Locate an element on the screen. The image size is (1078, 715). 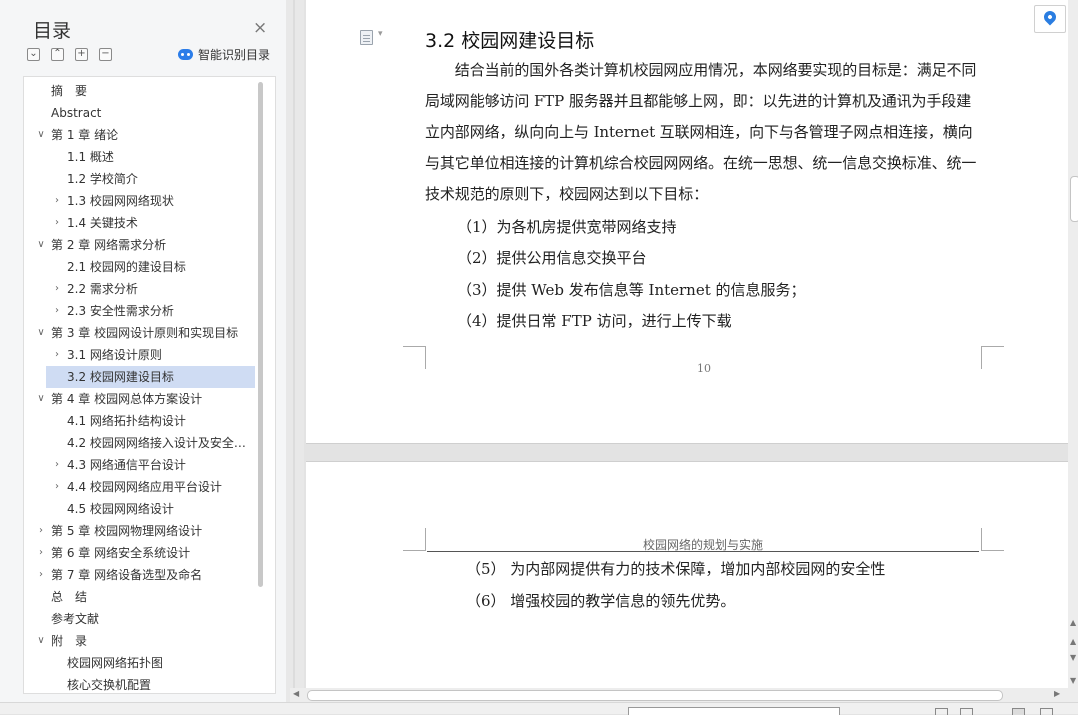
toc-item: › 1.3 校园网网络现状 is located at coordinates (139, 201).